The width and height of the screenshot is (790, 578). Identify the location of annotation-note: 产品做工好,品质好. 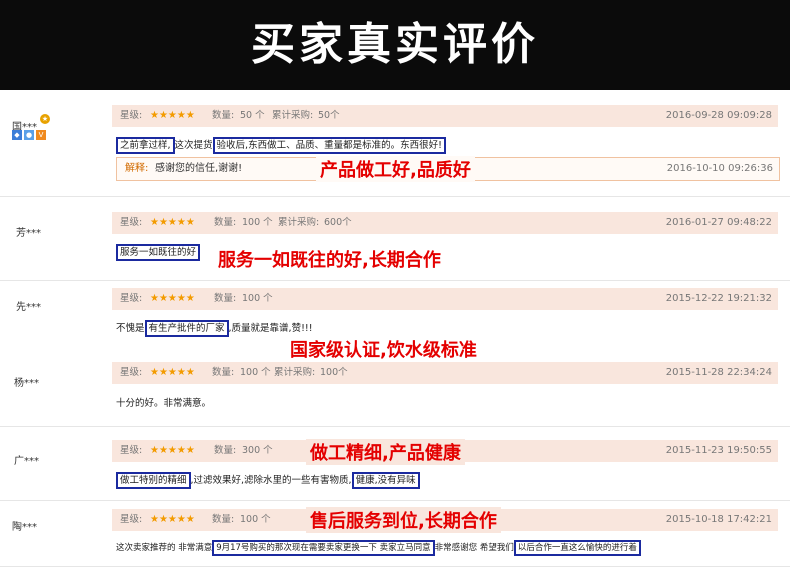
(395, 169).